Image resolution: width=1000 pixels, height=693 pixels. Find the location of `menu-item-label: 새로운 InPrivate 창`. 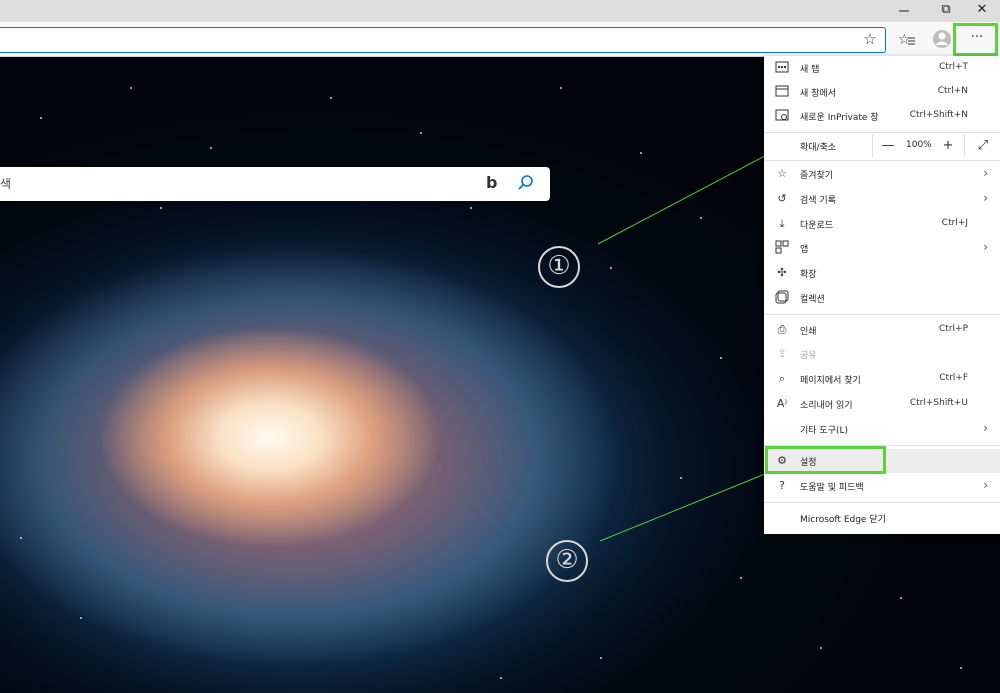

menu-item-label: 새로운 InPrivate 창 is located at coordinates (839, 118).